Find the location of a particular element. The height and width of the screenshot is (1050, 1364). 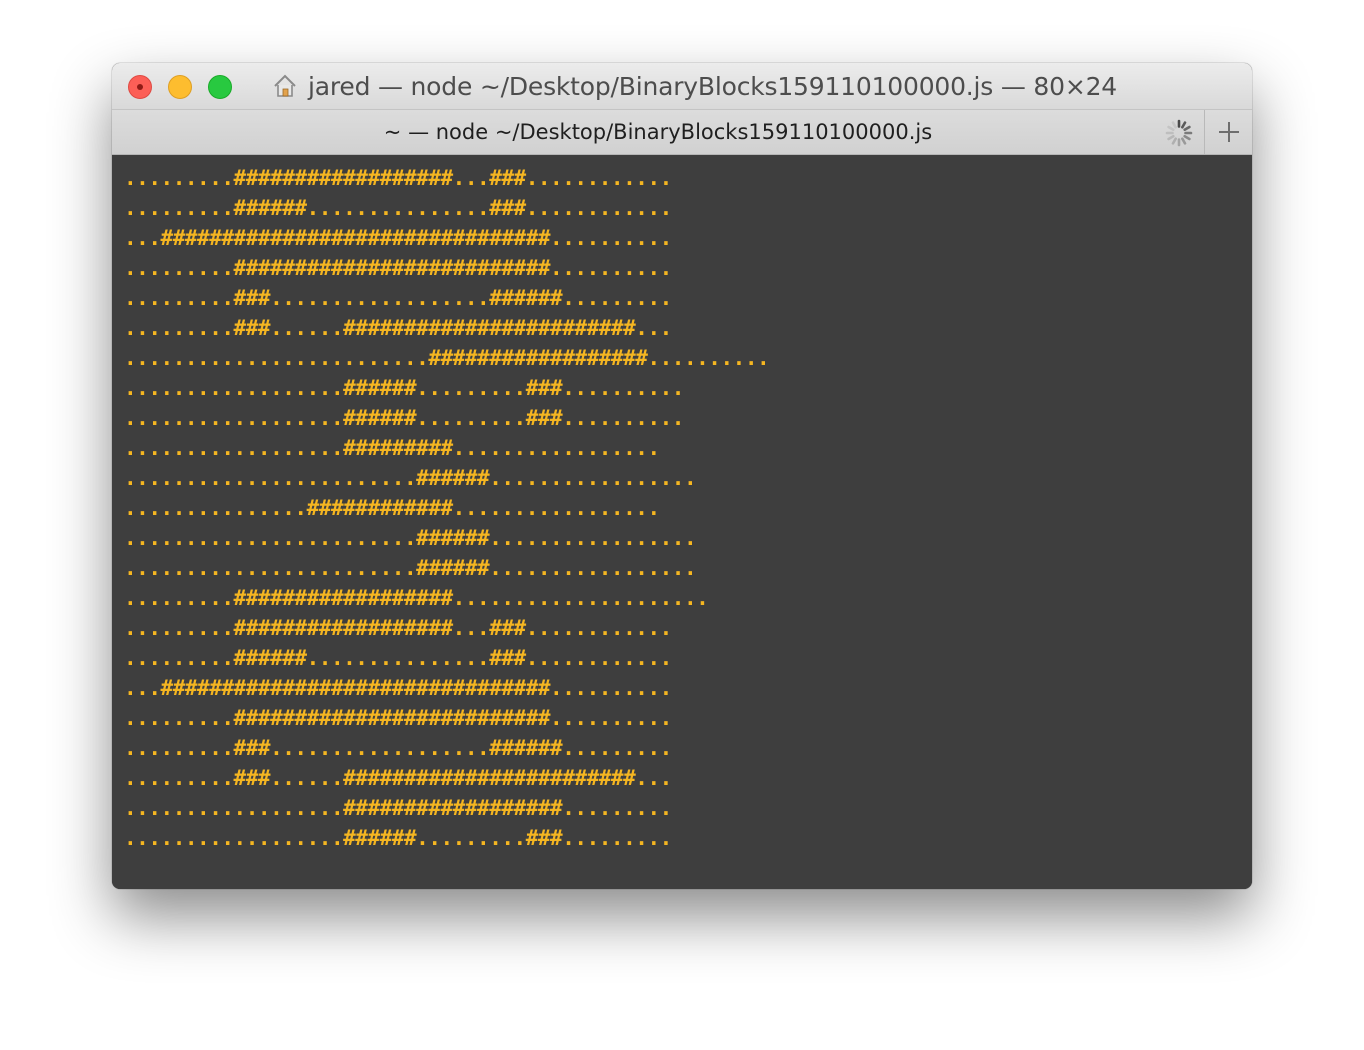

new-tab-button is located at coordinates (1228, 132).